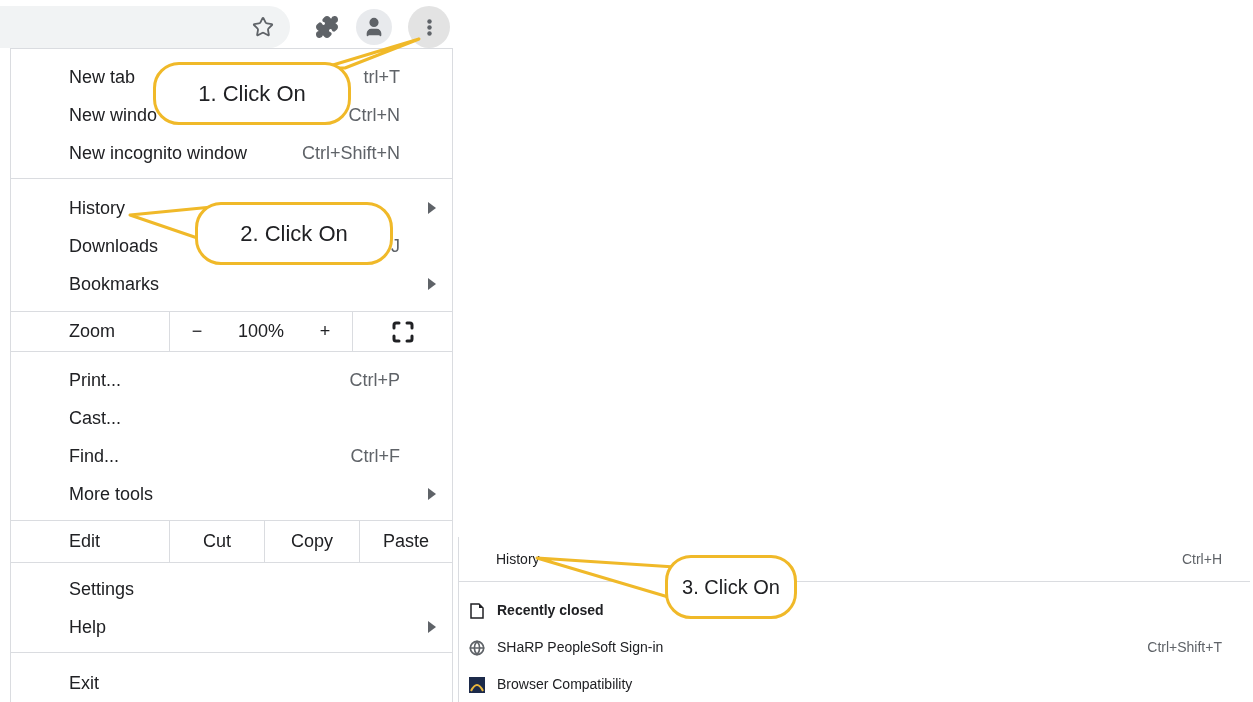 This screenshot has height=702, width=1253. Describe the element at coordinates (102, 77) in the screenshot. I see `menu-item: New tab` at that location.